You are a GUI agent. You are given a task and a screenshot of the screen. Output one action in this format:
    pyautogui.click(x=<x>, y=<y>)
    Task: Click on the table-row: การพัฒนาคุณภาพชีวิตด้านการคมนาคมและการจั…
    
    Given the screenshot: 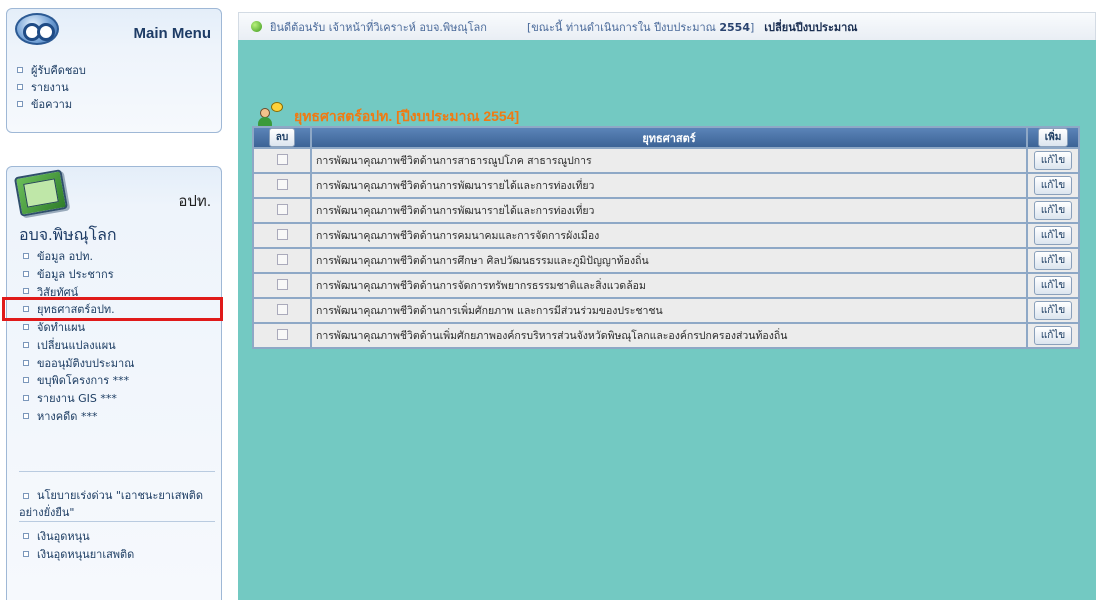 What is the action you would take?
    pyautogui.click(x=666, y=235)
    